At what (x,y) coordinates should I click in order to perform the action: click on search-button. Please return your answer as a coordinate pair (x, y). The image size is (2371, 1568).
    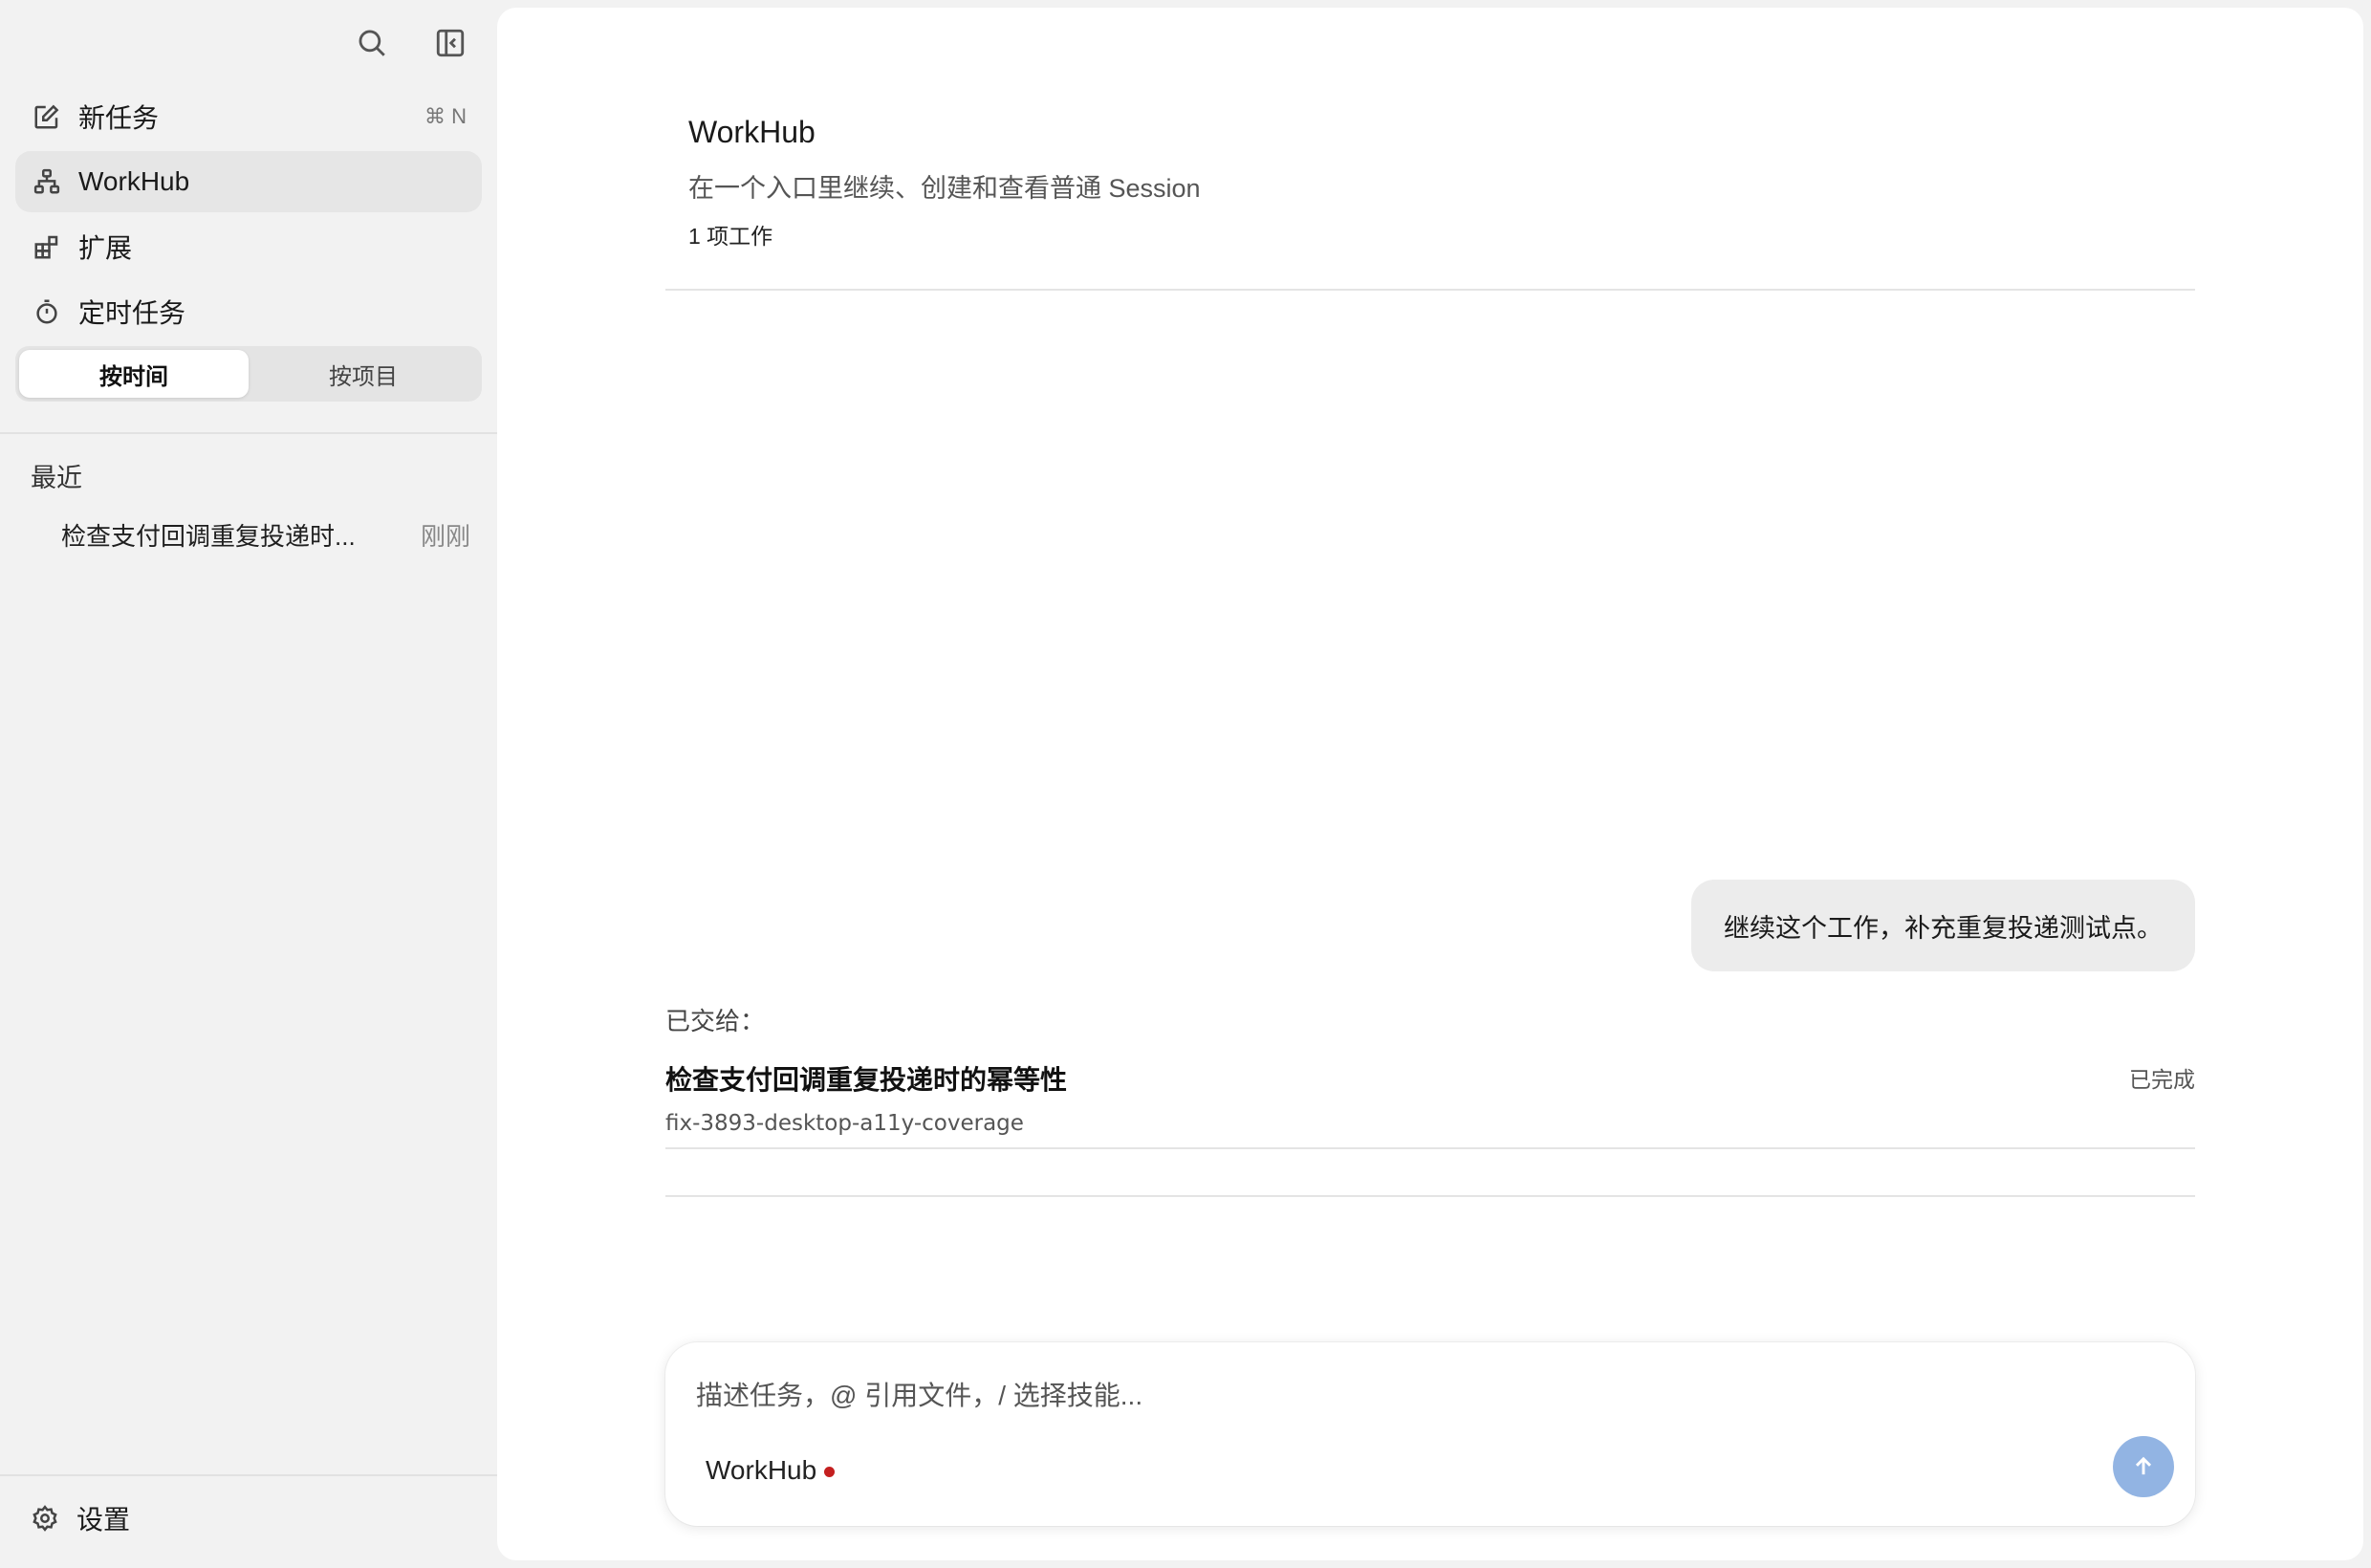
    Looking at the image, I should click on (372, 43).